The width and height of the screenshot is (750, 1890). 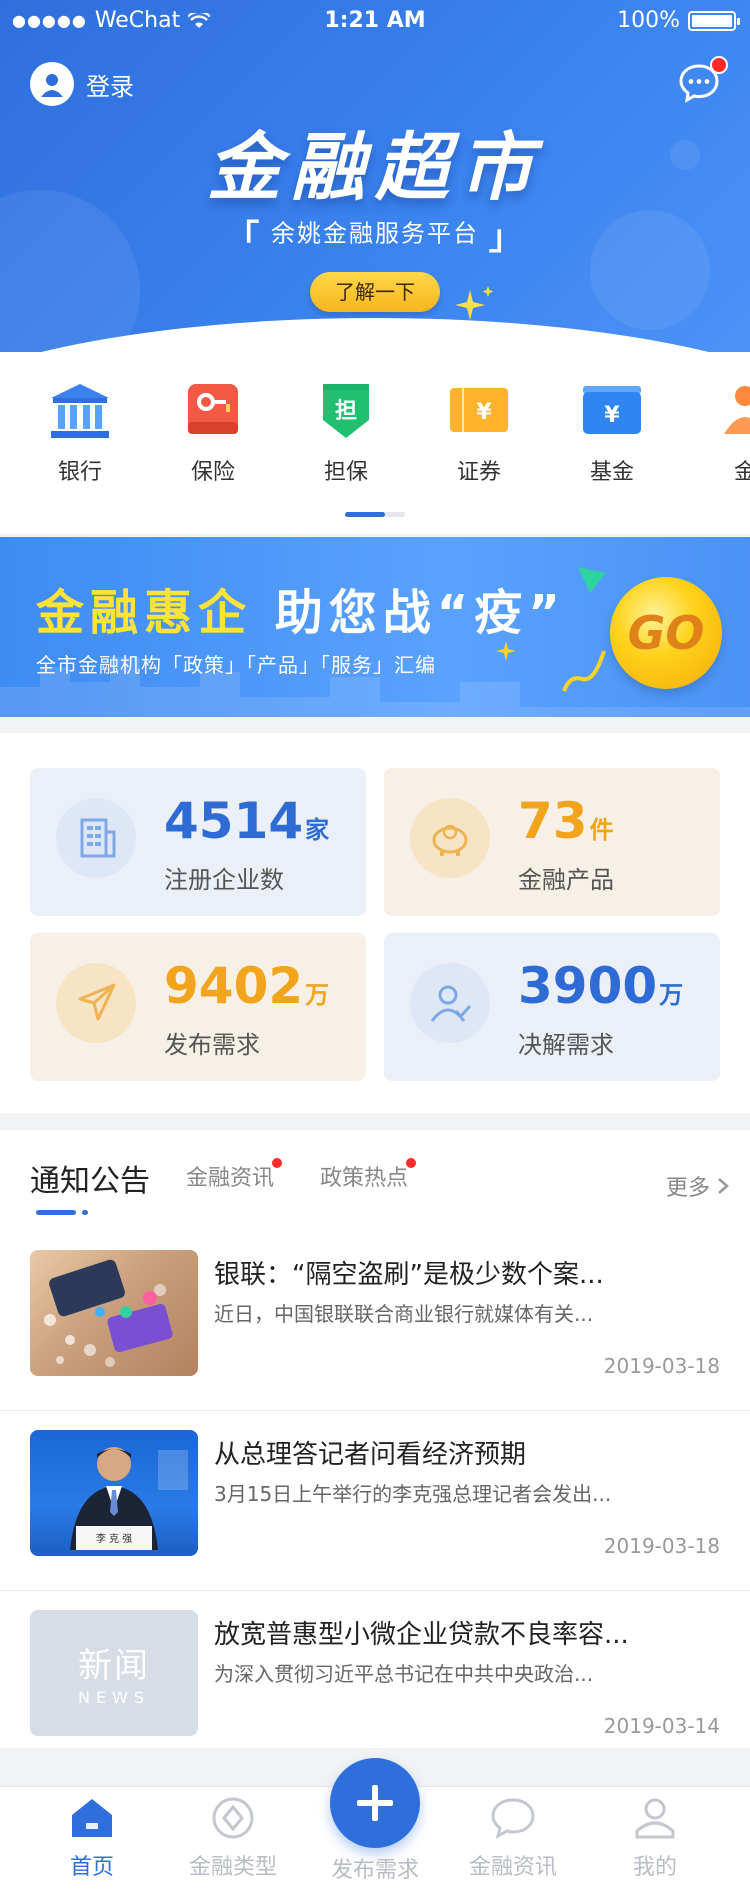 I want to click on news-thumbnail: 李 克 强, so click(x=114, y=1493).